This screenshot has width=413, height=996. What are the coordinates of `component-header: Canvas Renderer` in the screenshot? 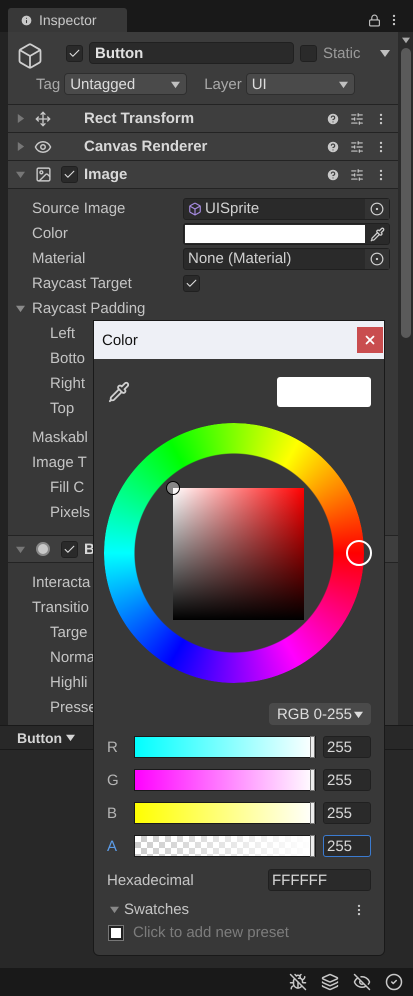 It's located at (203, 147).